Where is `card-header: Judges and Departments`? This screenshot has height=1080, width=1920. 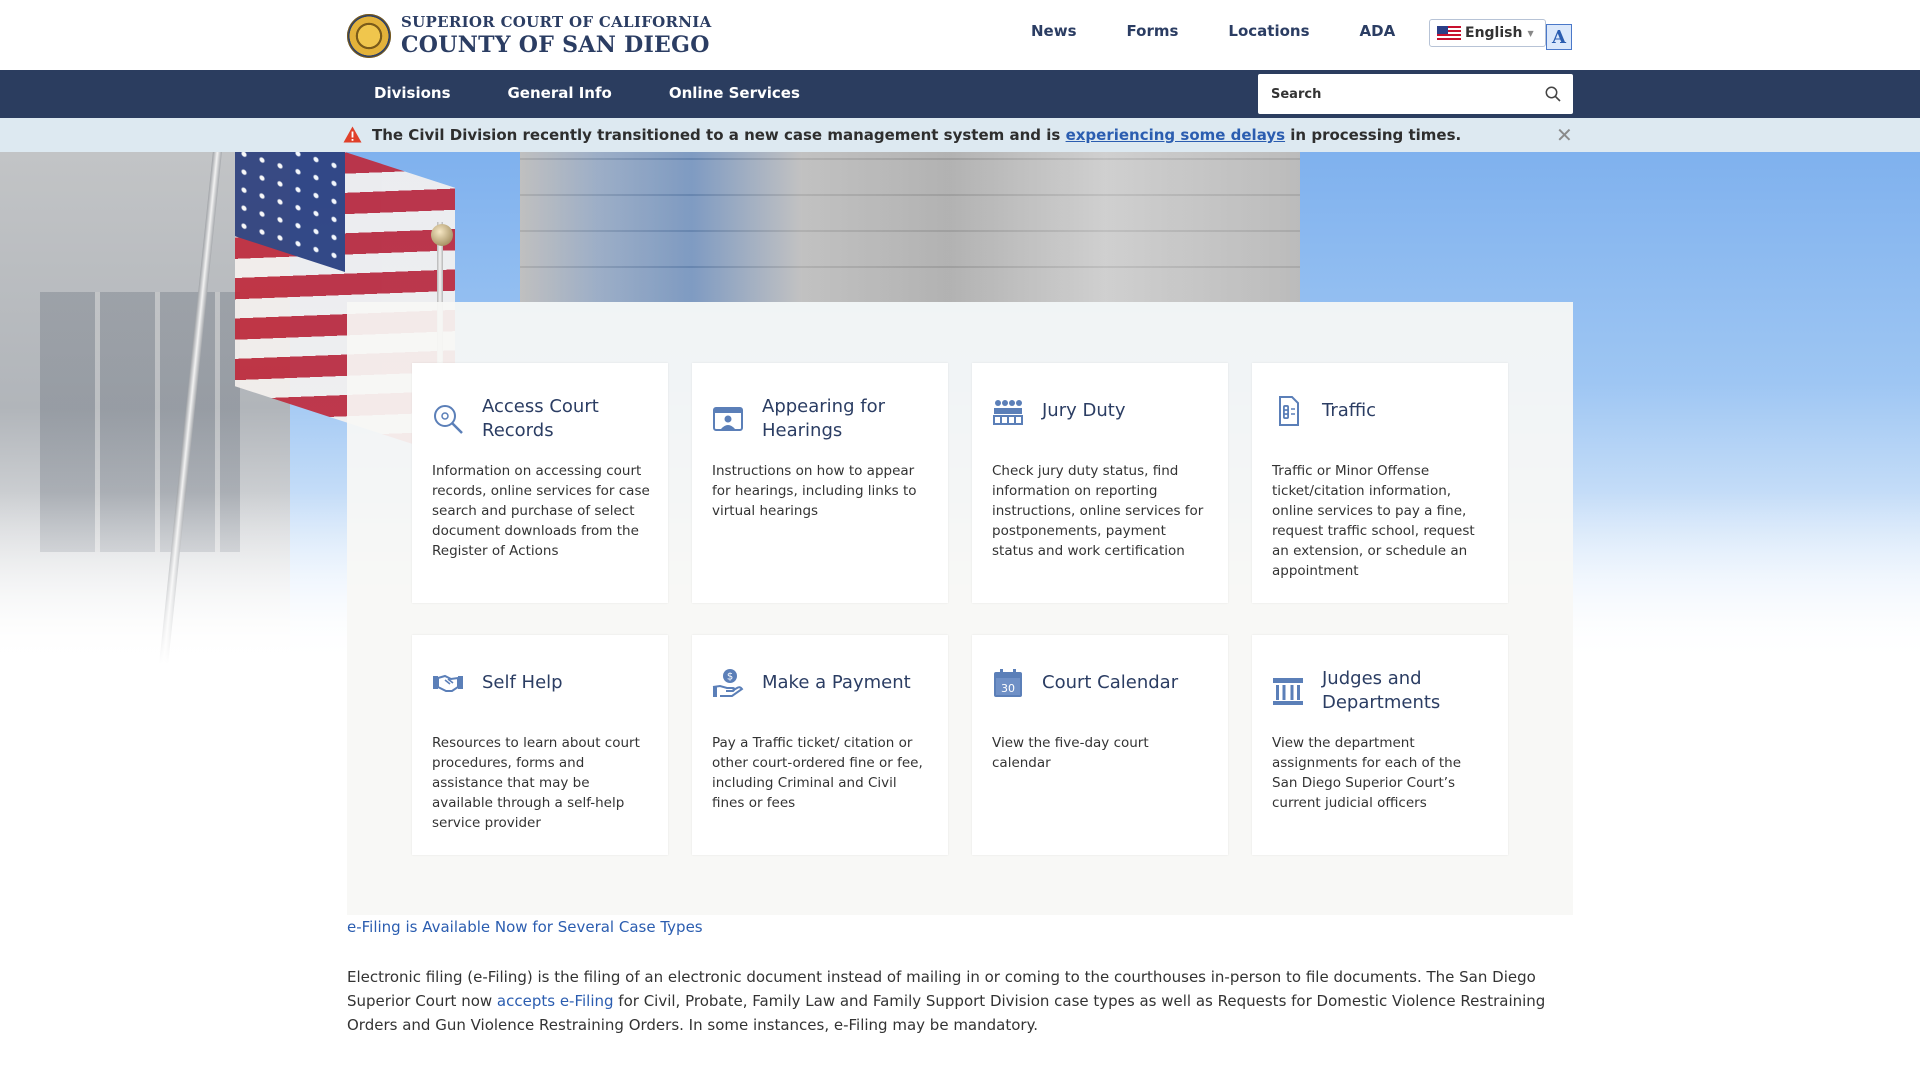
card-header: Judges and Departments is located at coordinates (1382, 691).